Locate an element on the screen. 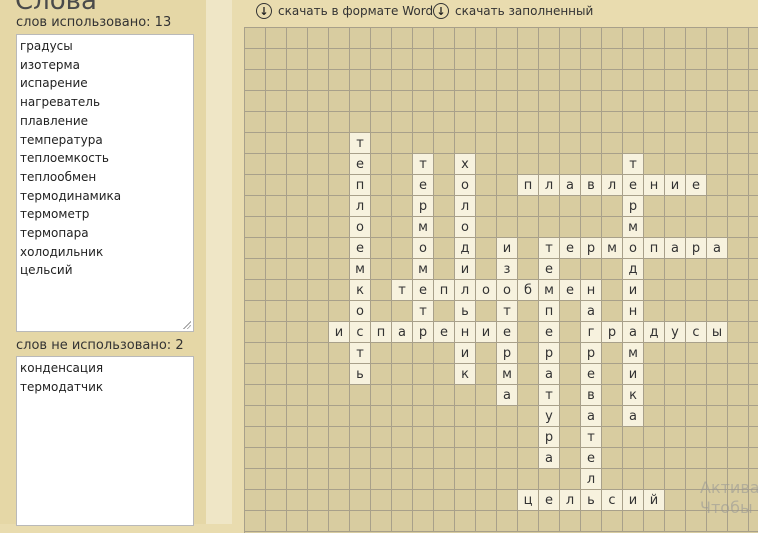  letter-cell: у is located at coordinates (549, 416).